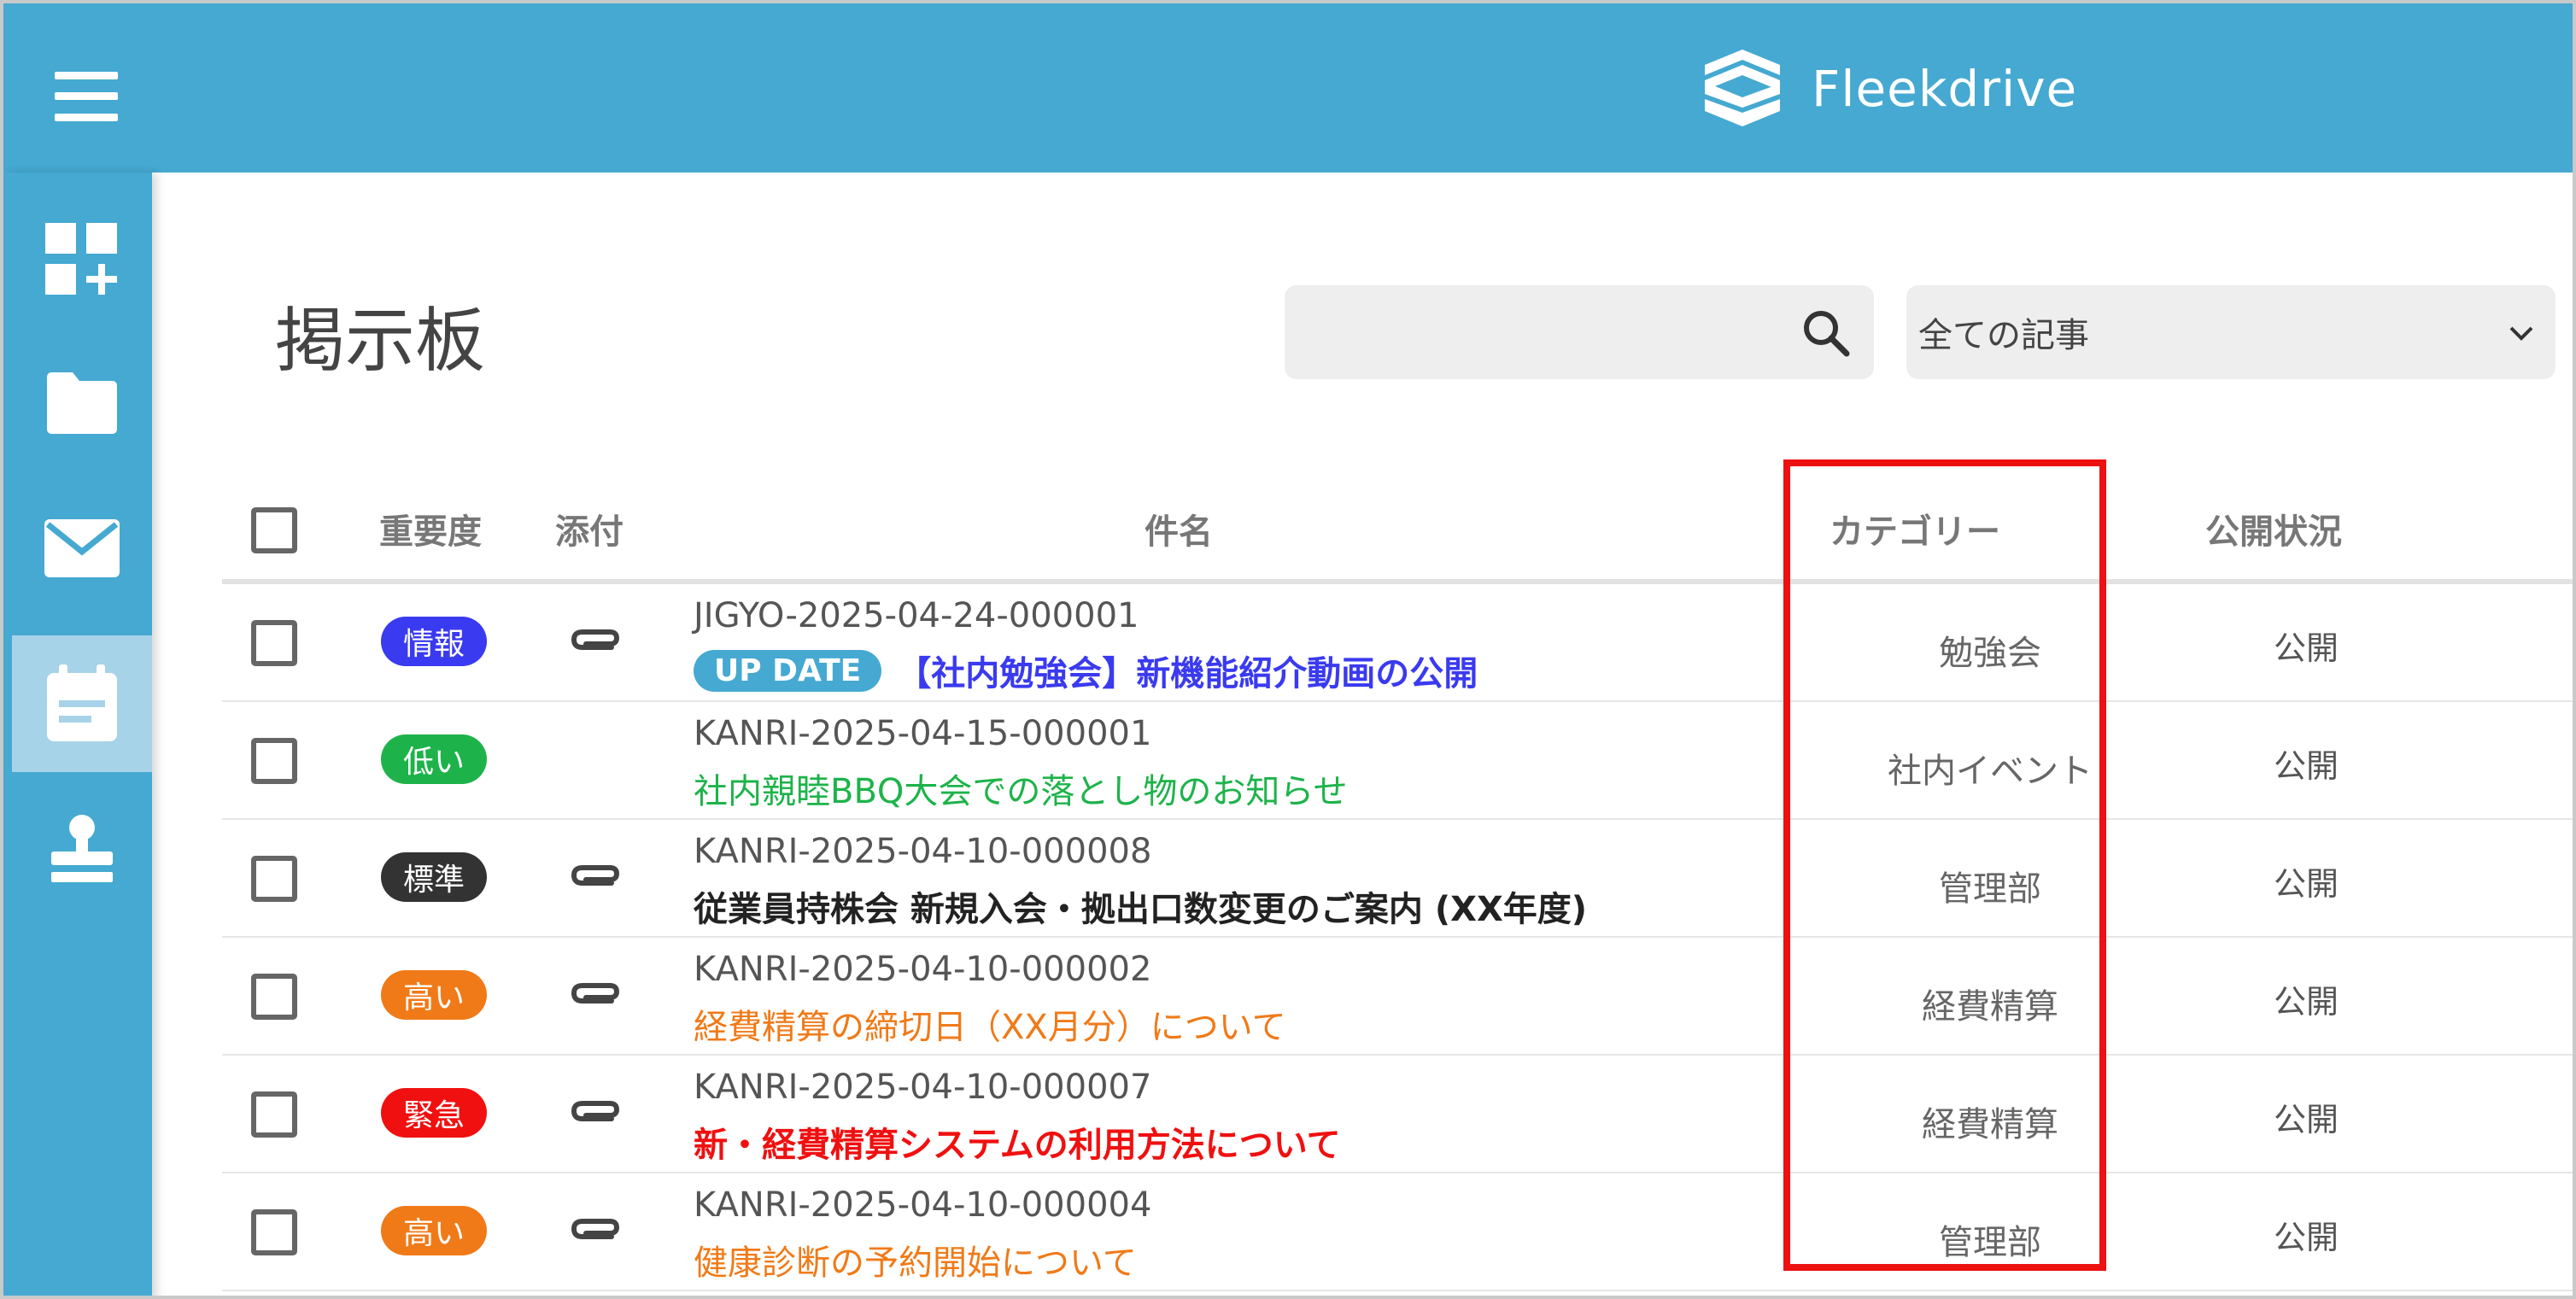  I want to click on subject-link: 従業員持株会 新規入会・拠出口数変更のご案内 (XX年度), so click(1140, 906).